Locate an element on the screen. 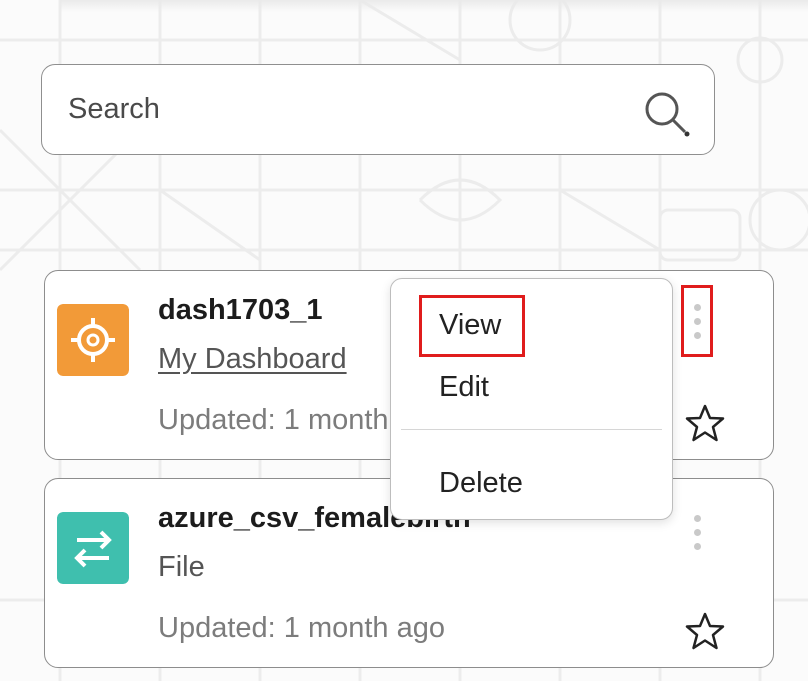 This screenshot has height=681, width=808. card-updated-time: Updated: 1 month ago is located at coordinates (301, 628).